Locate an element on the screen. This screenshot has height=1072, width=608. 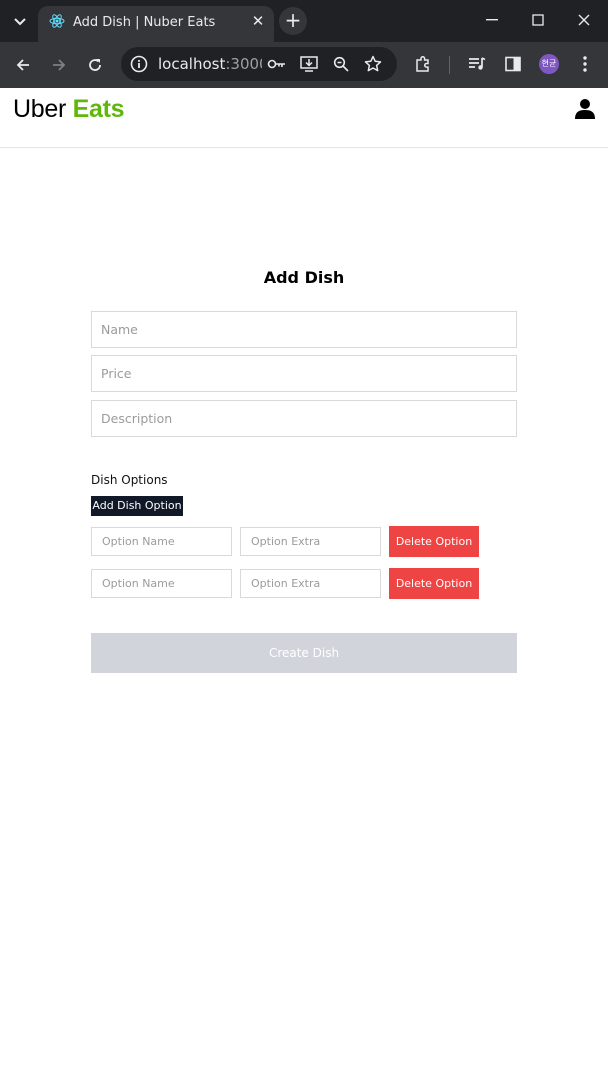
name-input is located at coordinates (304, 329).